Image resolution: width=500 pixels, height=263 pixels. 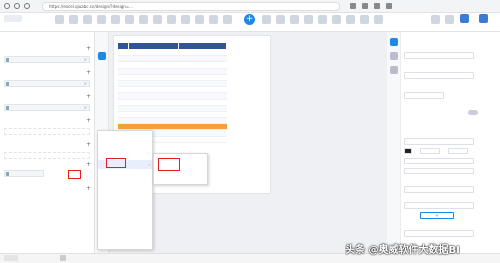 What do you see at coordinates (24, 173) in the screenshot?
I see `field-chip` at bounding box center [24, 173].